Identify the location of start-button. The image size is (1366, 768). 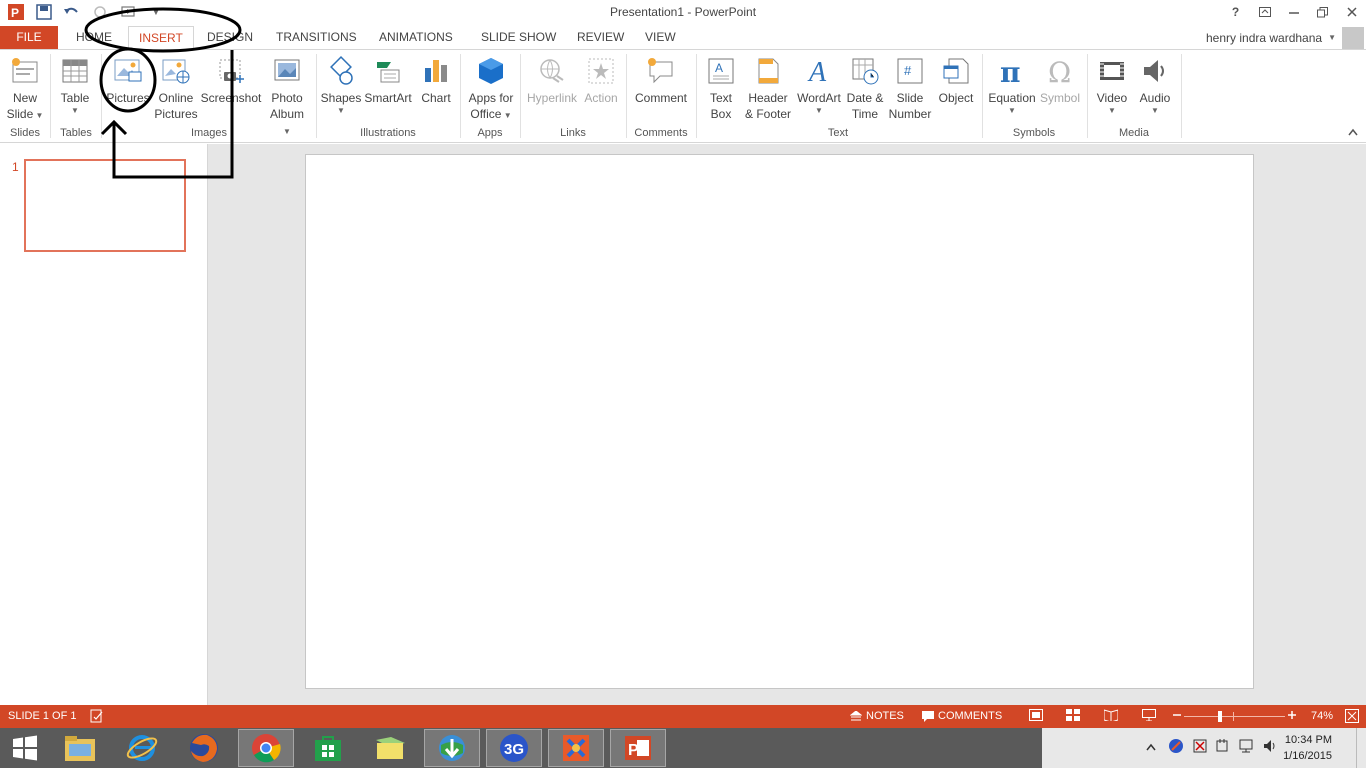
(25, 748).